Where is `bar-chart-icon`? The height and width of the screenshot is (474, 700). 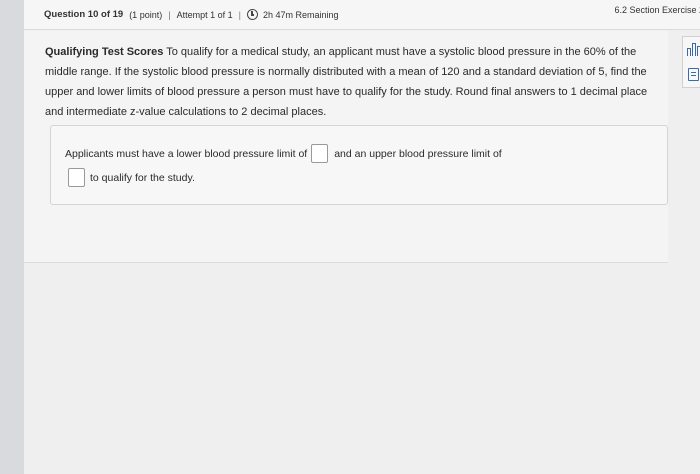 bar-chart-icon is located at coordinates (693, 49).